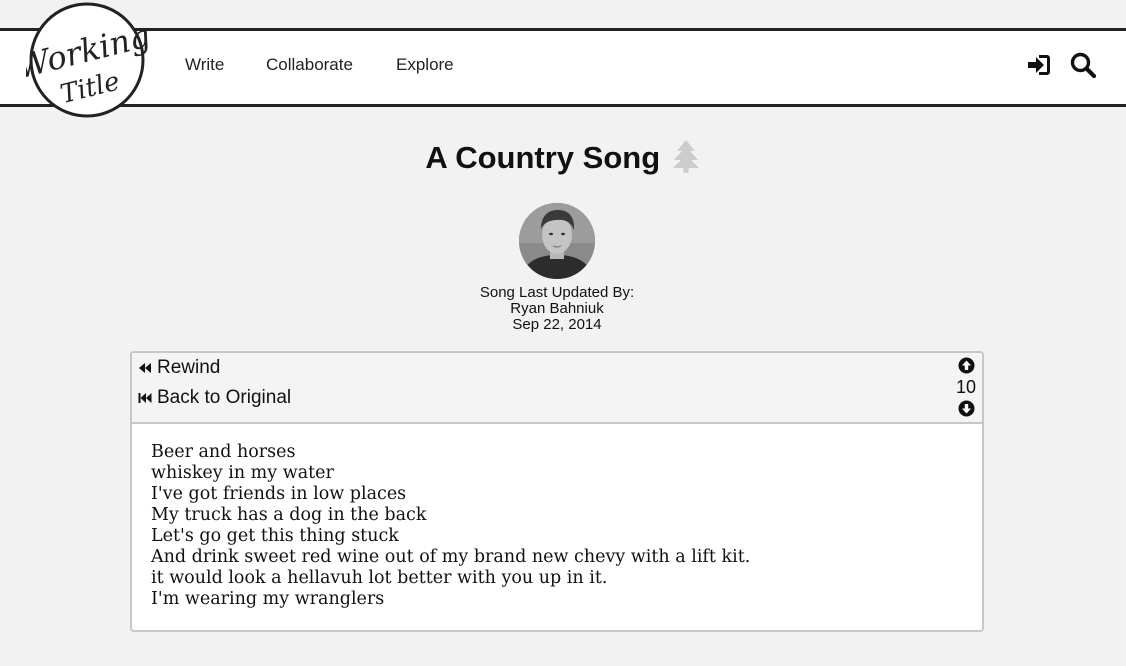 This screenshot has width=1126, height=666. I want to click on sign-in-icon, so click(1039, 65).